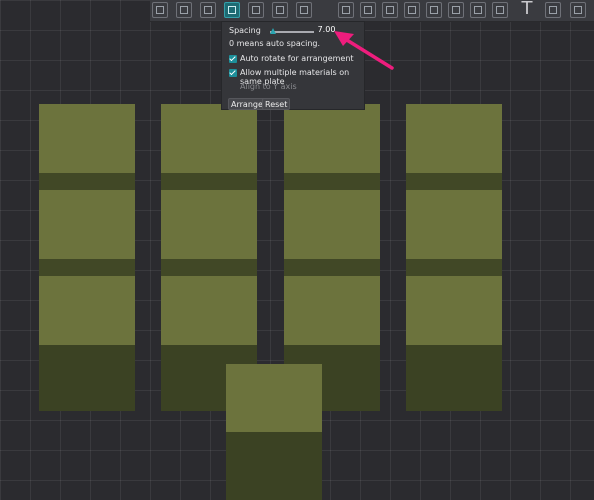 The image size is (594, 500). Describe the element at coordinates (527, 9) in the screenshot. I see `text-tool-icon: T` at that location.